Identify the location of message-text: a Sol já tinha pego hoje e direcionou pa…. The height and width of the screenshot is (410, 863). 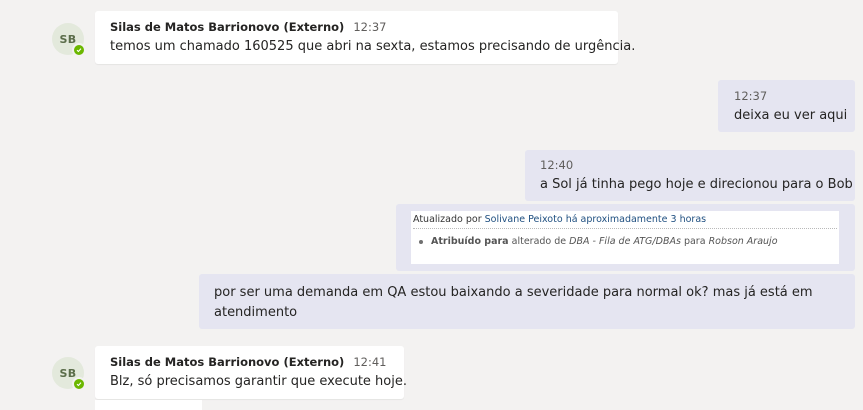
(696, 184).